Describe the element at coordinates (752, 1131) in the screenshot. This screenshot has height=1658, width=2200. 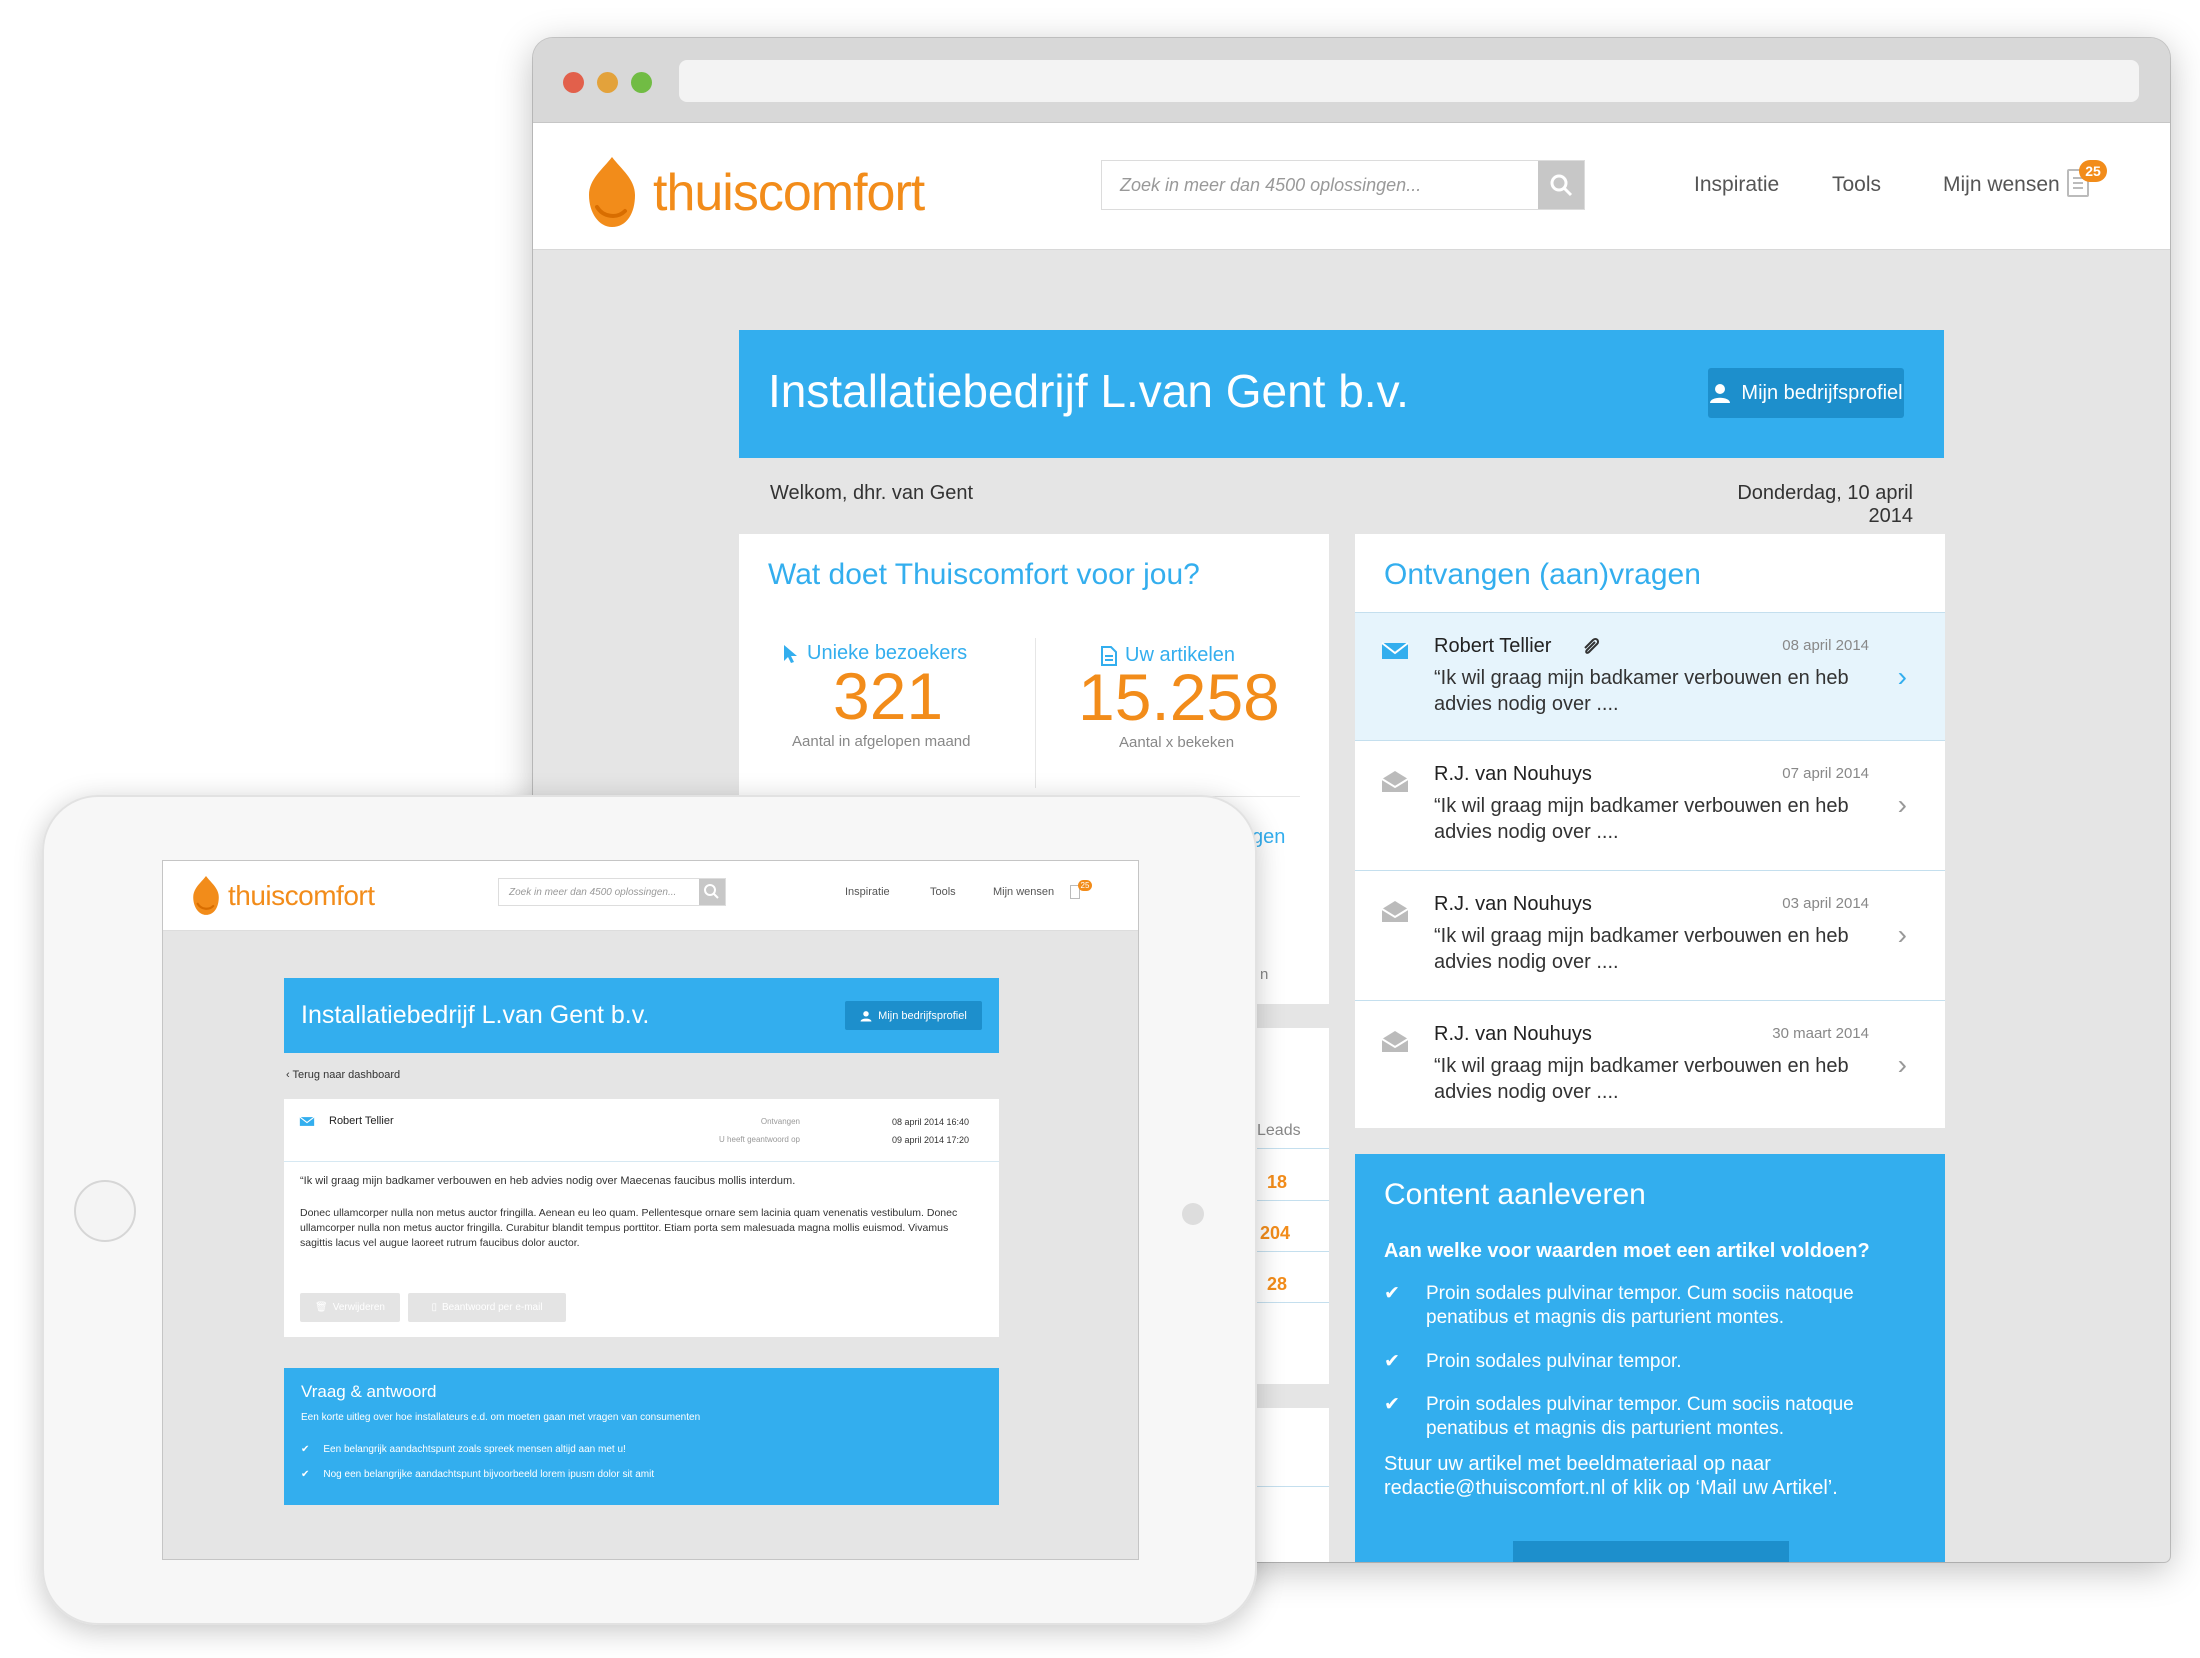
I see `message-meta-labels: Ontvangen U heeft geantwoord op` at that location.